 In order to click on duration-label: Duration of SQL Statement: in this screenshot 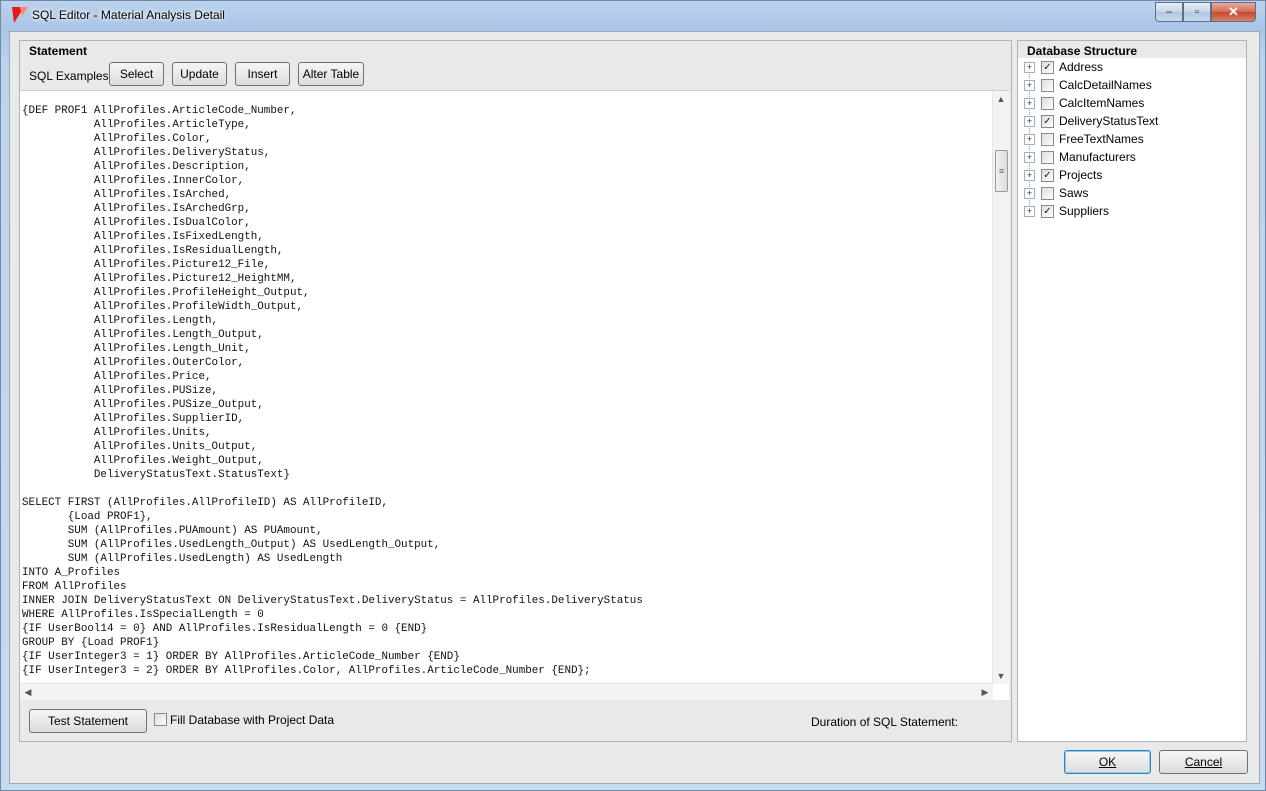, I will do `click(884, 722)`.